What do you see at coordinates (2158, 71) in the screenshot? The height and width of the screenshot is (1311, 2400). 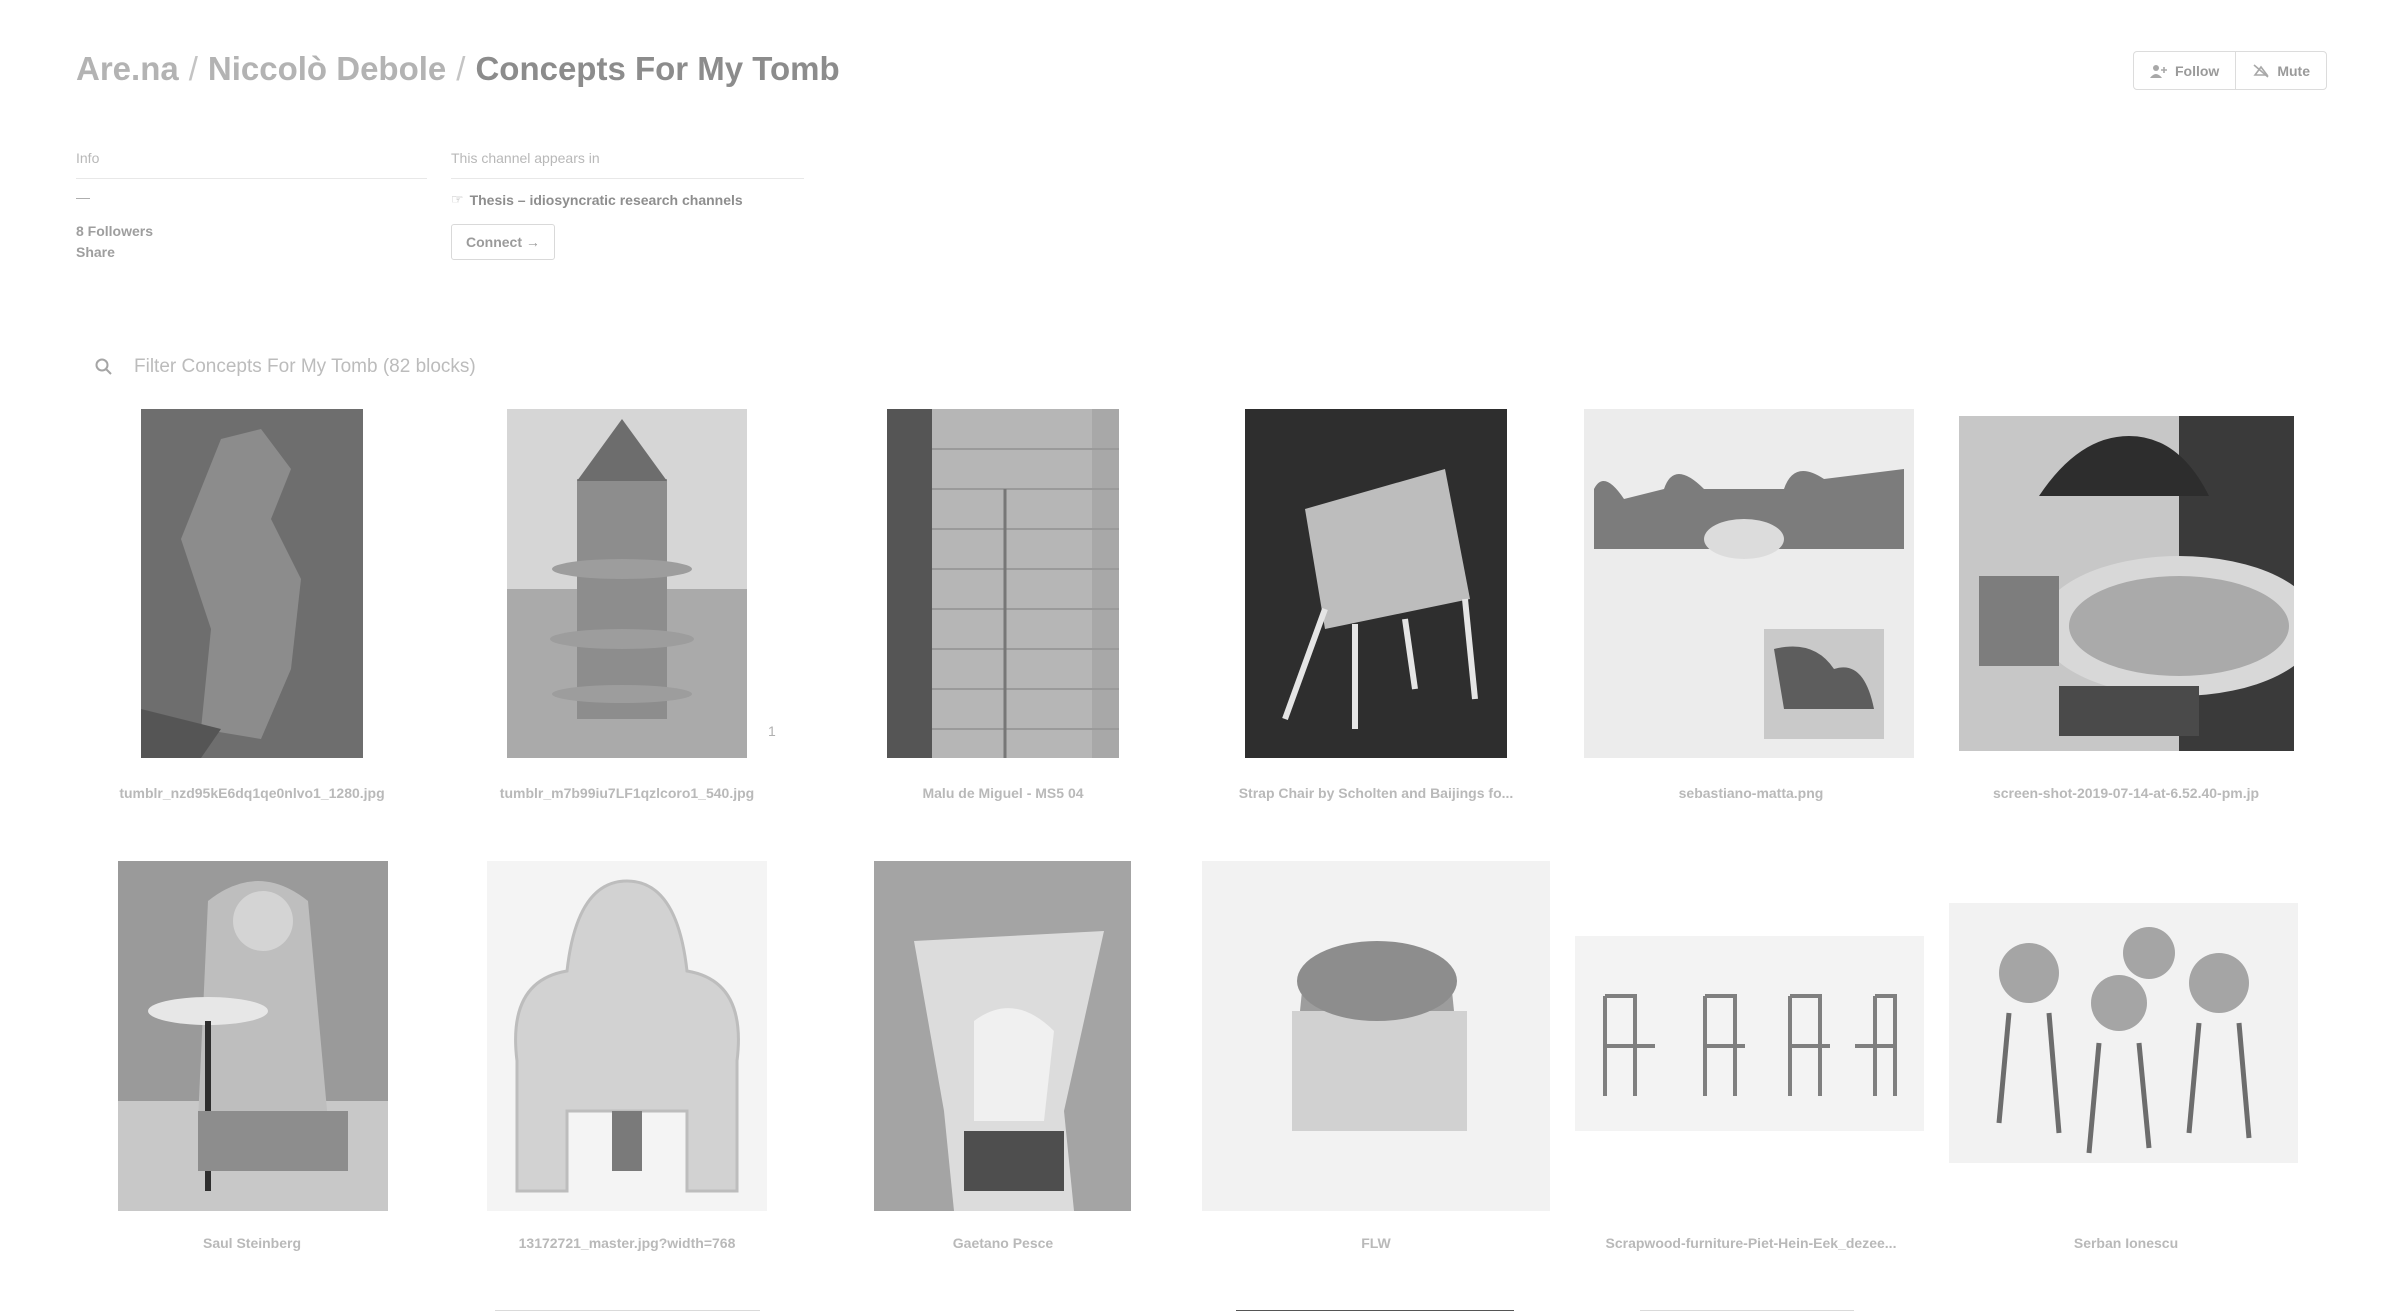 I see `add-user-icon` at bounding box center [2158, 71].